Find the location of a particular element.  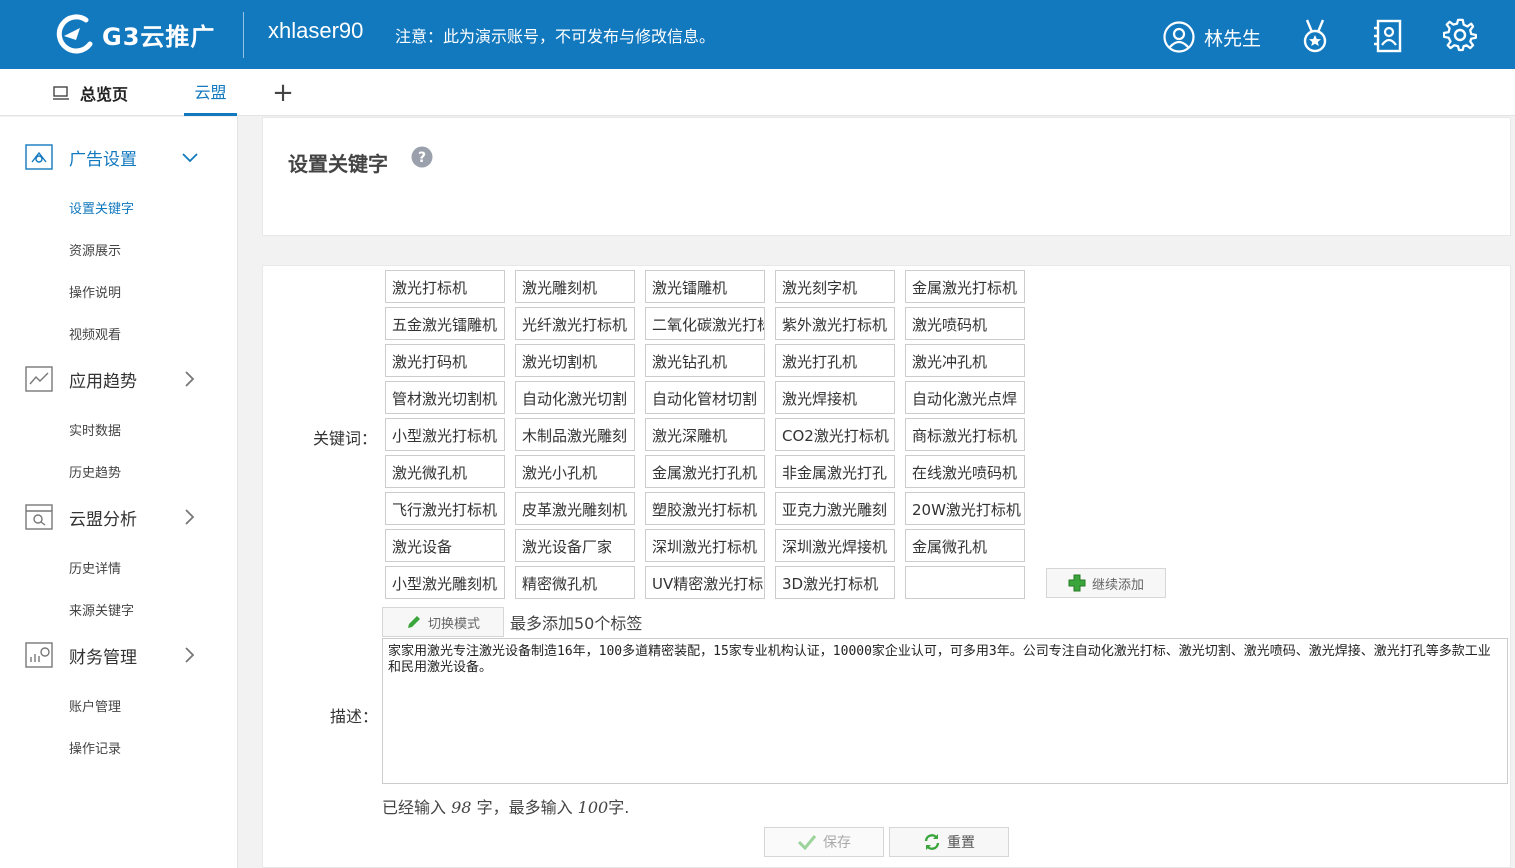

max-tags-tip: 最多添加50个标签 is located at coordinates (576, 623).